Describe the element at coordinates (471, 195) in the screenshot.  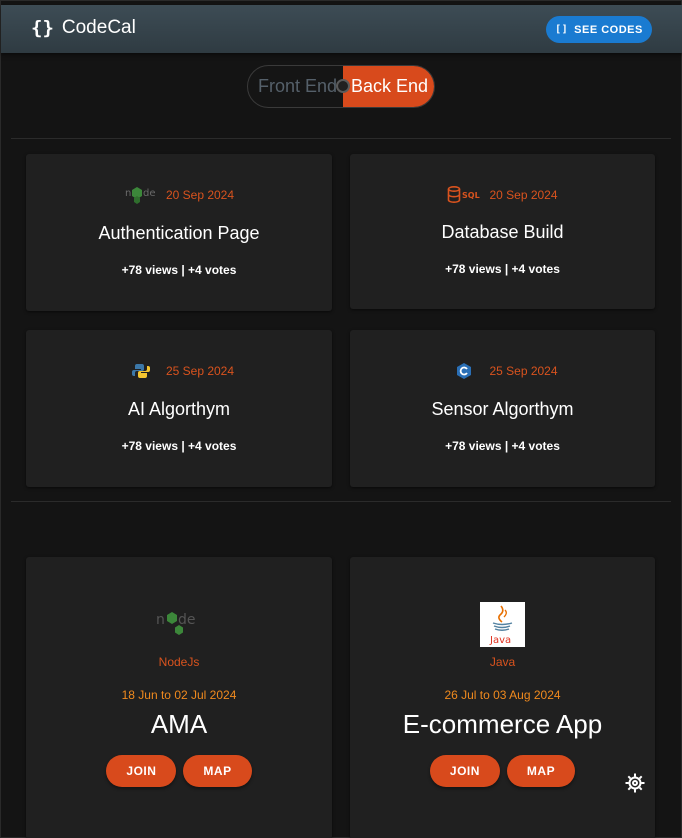
I see `svg-text: SQL` at that location.